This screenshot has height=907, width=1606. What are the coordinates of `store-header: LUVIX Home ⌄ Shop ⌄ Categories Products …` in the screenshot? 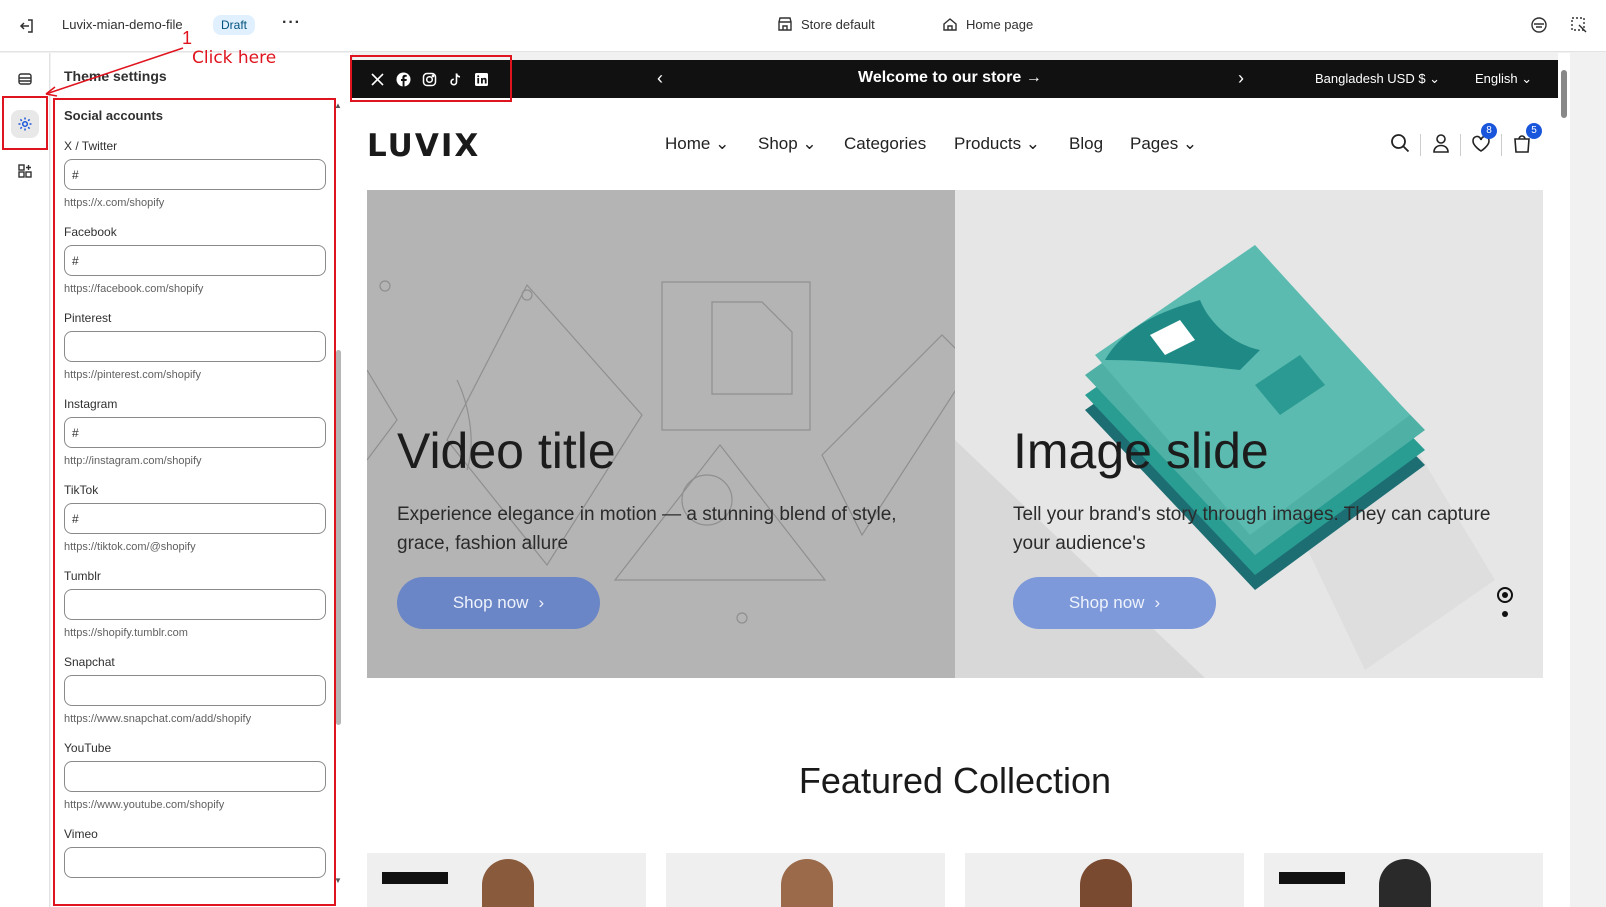 It's located at (955, 144).